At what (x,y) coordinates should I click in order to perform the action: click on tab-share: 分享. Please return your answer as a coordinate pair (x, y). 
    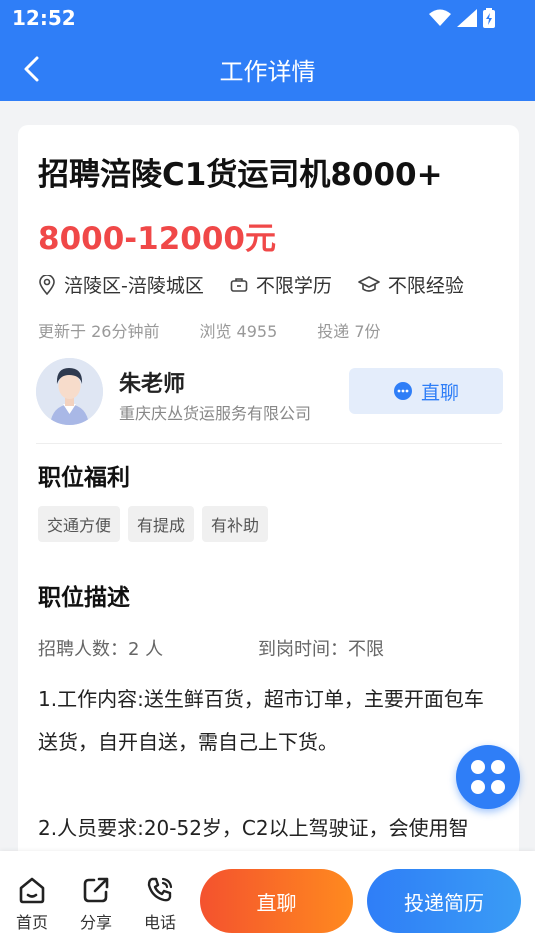
    Looking at the image, I should click on (96, 904).